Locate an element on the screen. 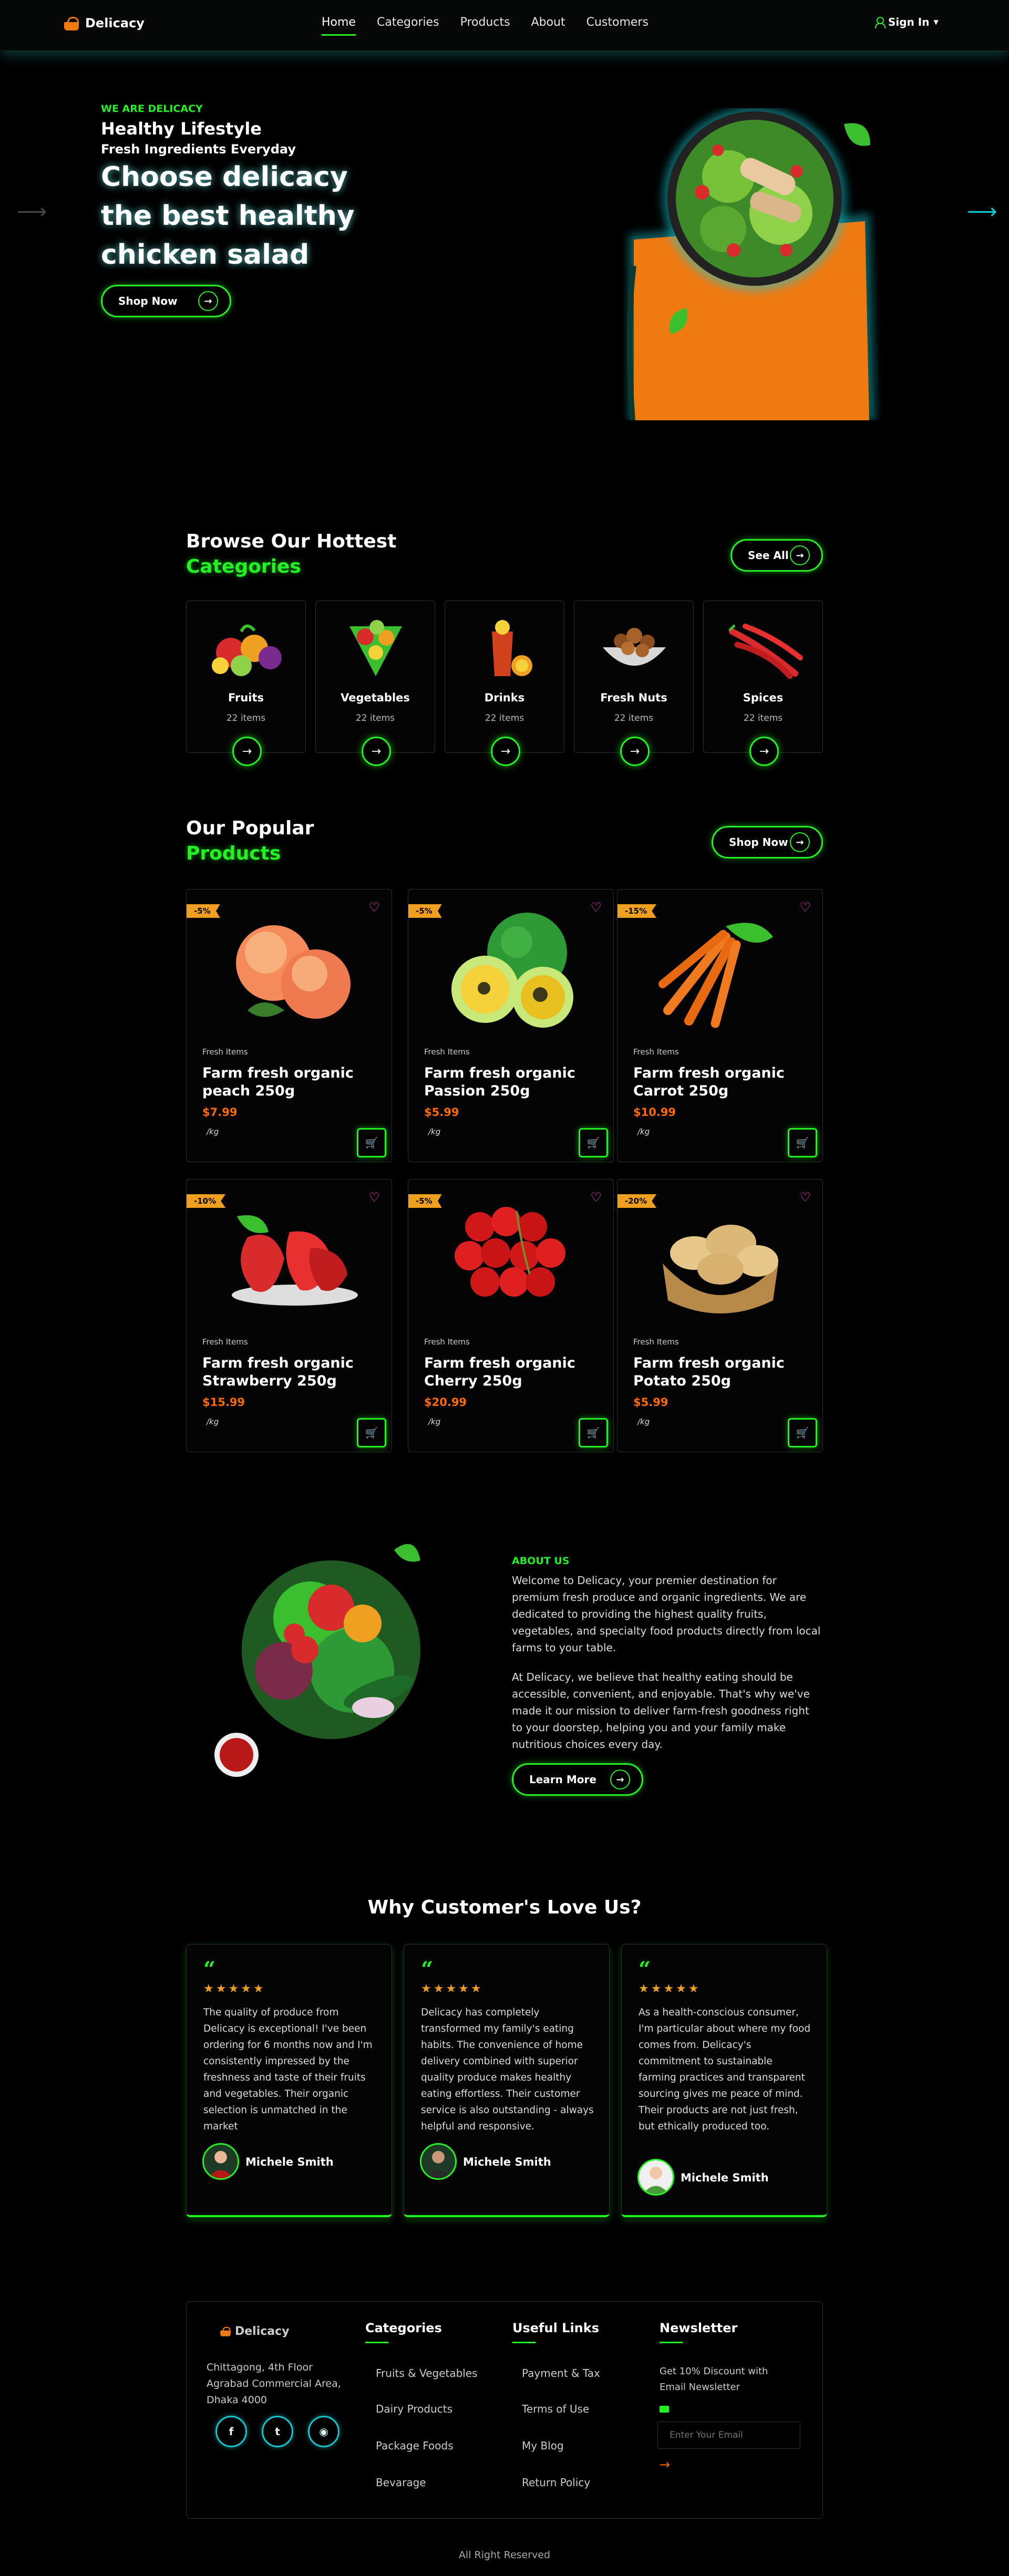  spices-image is located at coordinates (765, 651).